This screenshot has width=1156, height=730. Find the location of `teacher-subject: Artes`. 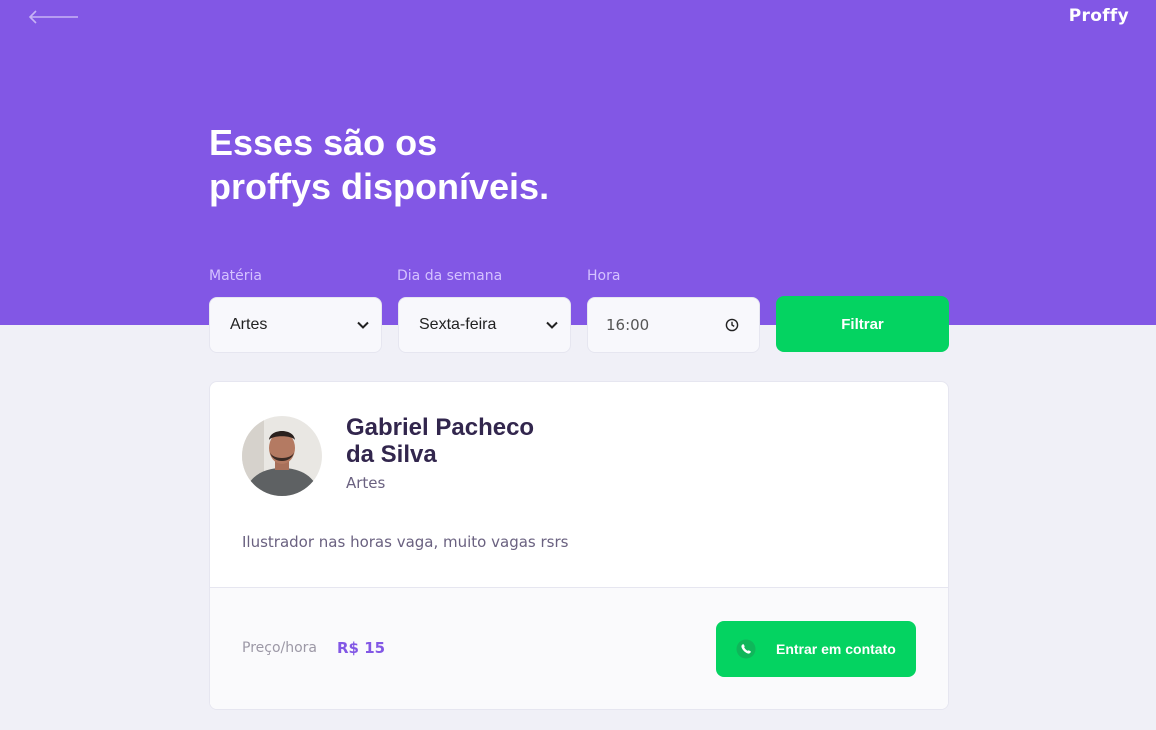

teacher-subject: Artes is located at coordinates (366, 483).